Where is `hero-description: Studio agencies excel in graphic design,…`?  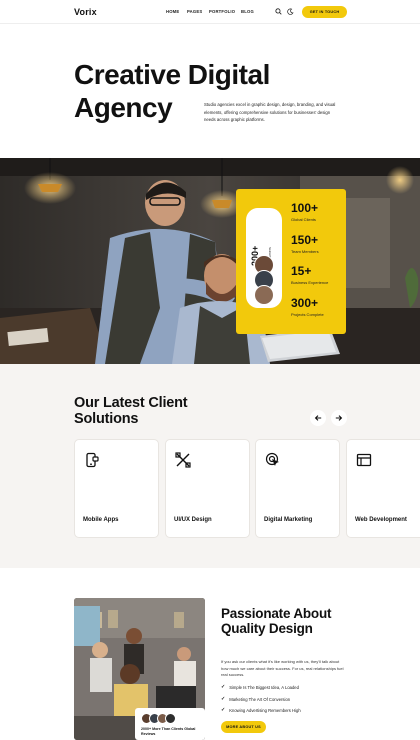 hero-description: Studio agencies excel in graphic design,… is located at coordinates (270, 112).